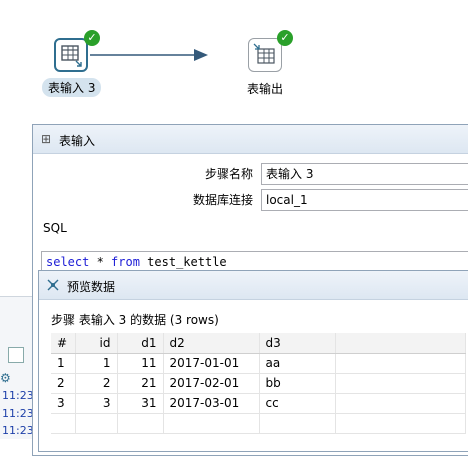  I want to click on table-input-step-icon, so click(71, 55).